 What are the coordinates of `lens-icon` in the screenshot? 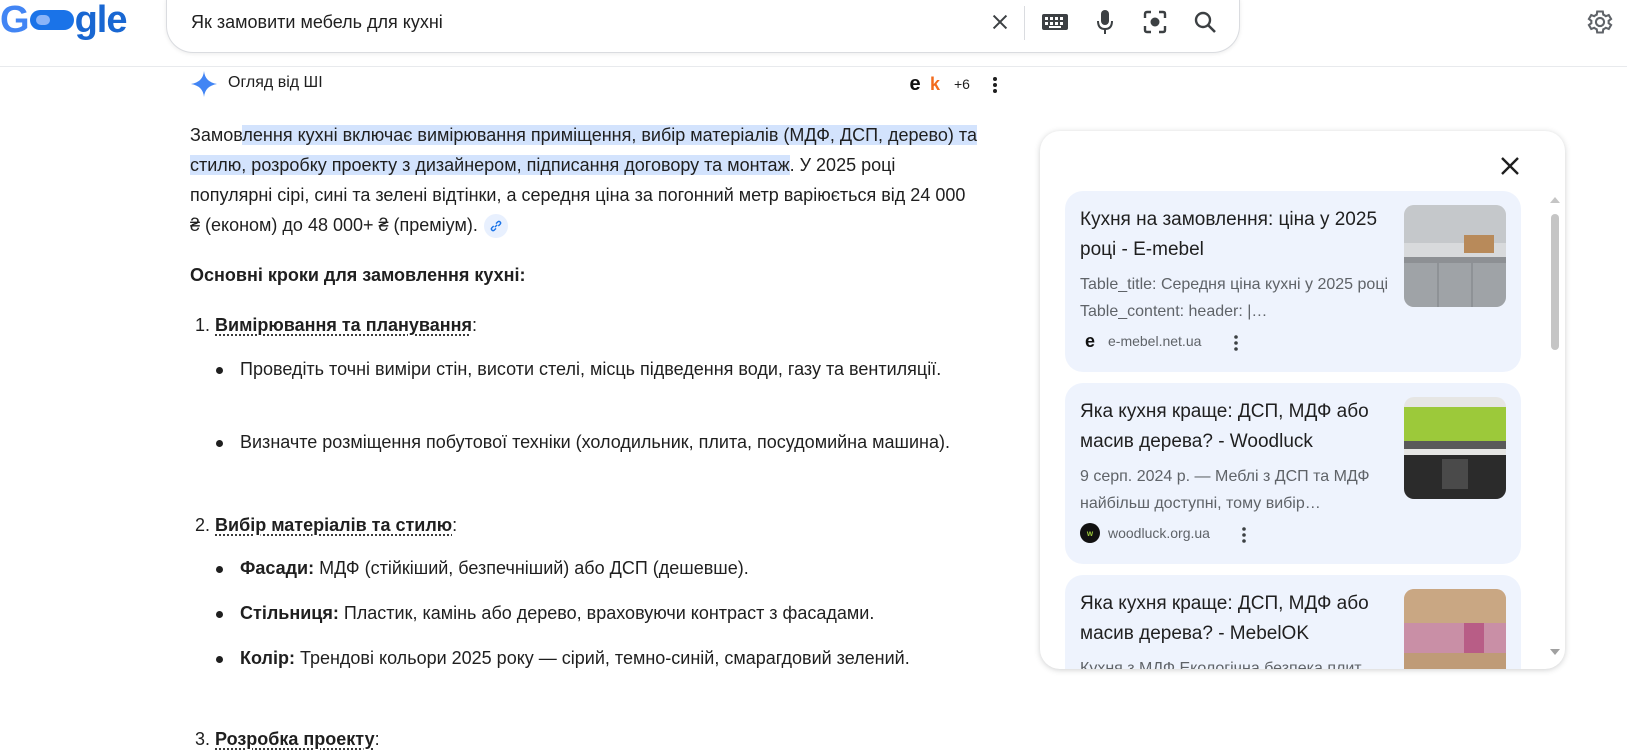 It's located at (1155, 22).